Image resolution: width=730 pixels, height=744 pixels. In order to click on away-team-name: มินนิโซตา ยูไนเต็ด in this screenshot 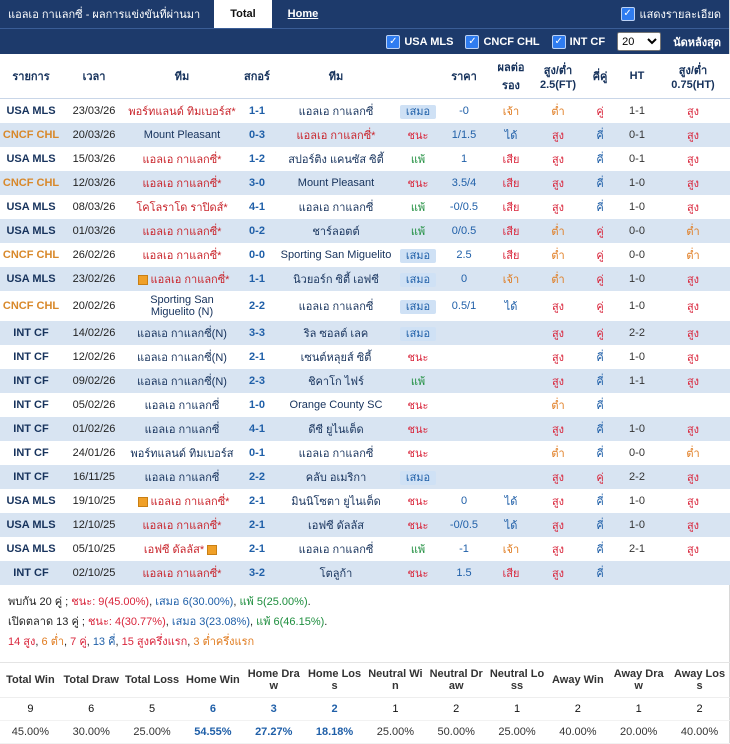, I will do `click(336, 502)`.